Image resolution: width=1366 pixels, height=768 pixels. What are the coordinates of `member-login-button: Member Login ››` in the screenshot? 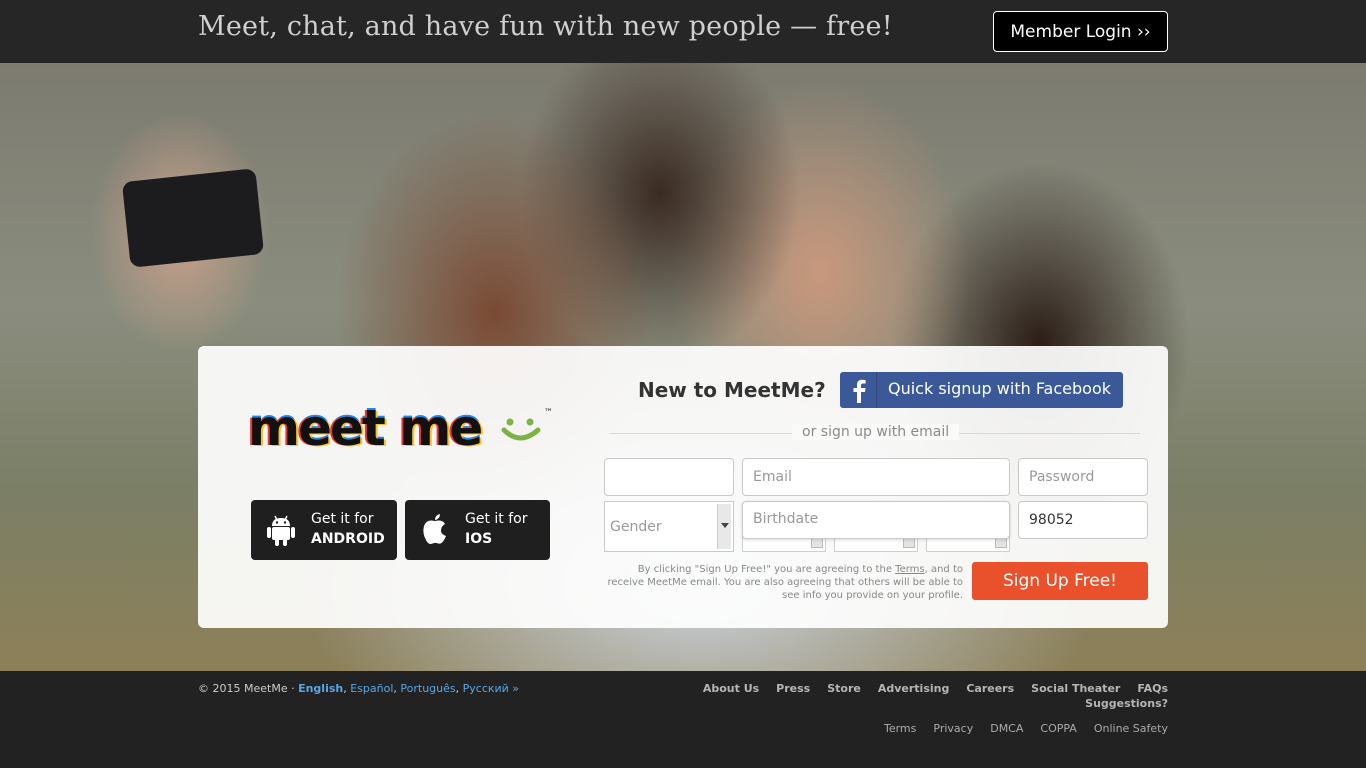 It's located at (1080, 31).